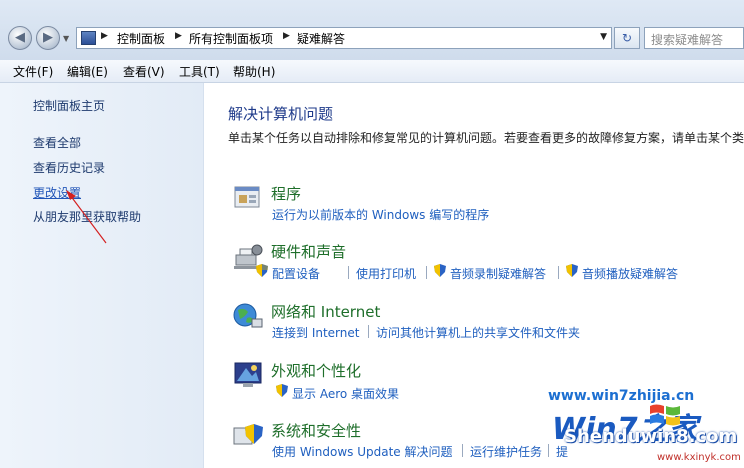  What do you see at coordinates (66, 38) in the screenshot?
I see `history-dropdown-icon: ▼` at bounding box center [66, 38].